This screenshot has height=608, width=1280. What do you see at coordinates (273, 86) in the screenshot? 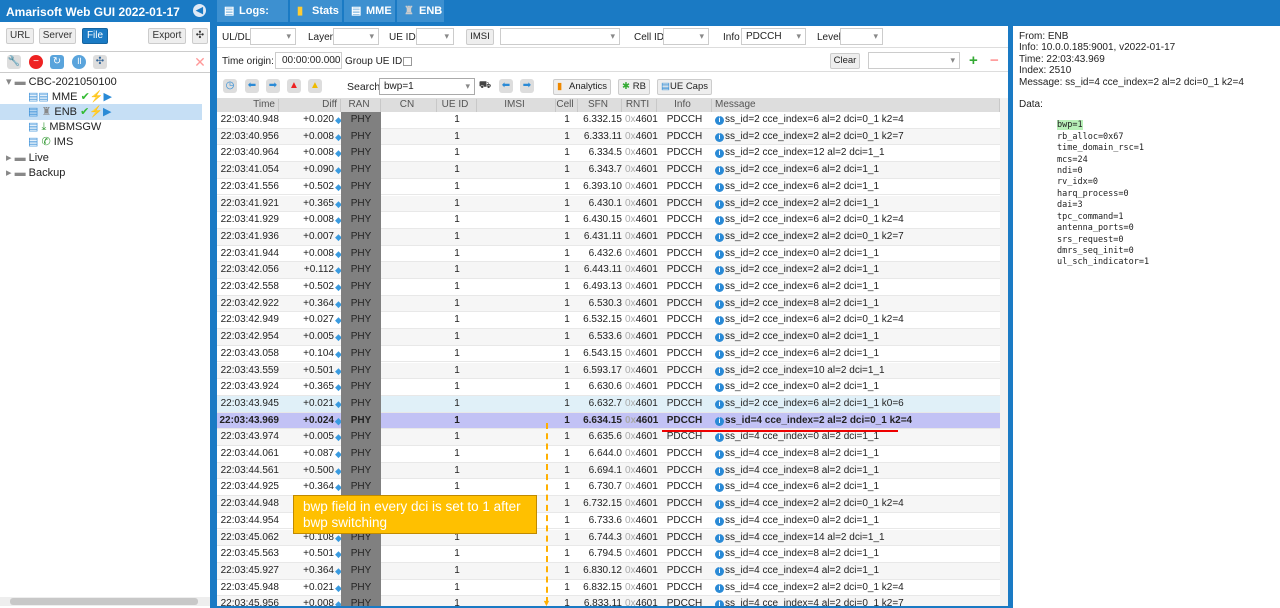
I see `arrow-right-icon: ➡` at bounding box center [273, 86].